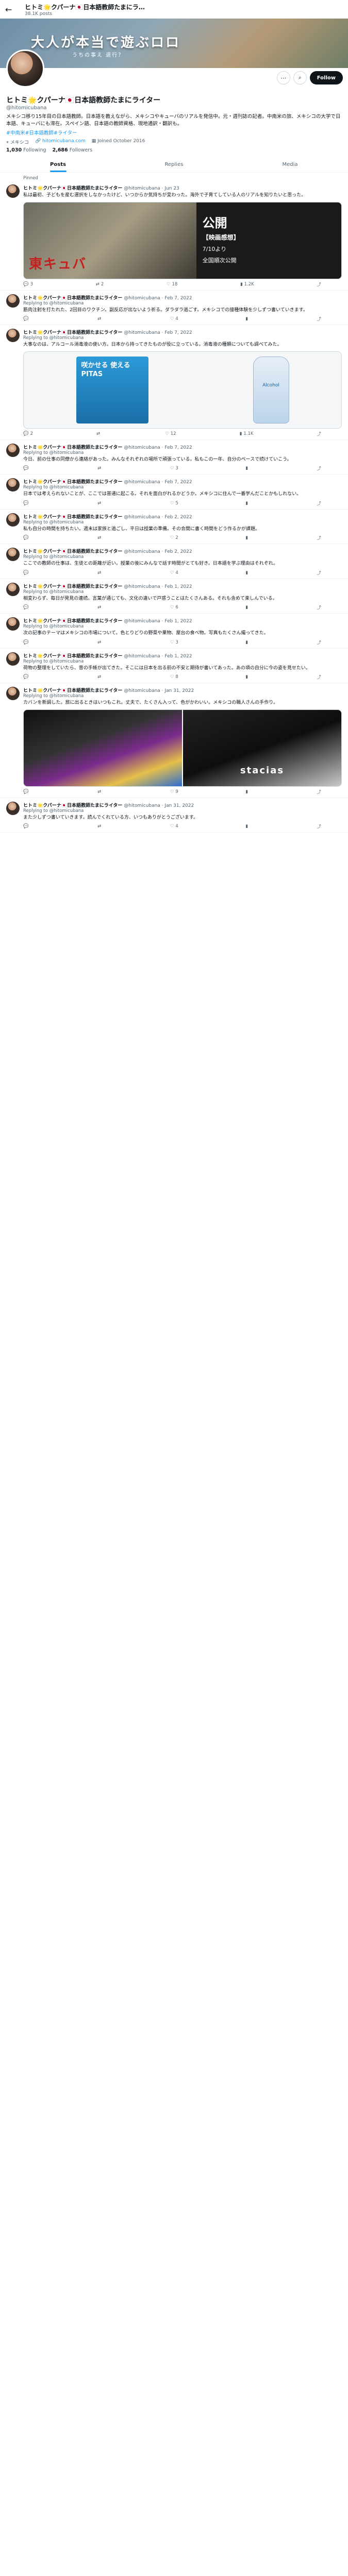 Image resolution: width=348 pixels, height=2576 pixels. Describe the element at coordinates (174, 133) in the screenshot. I see `profile-hashtags: #中南米#日本語教師#ライター` at that location.